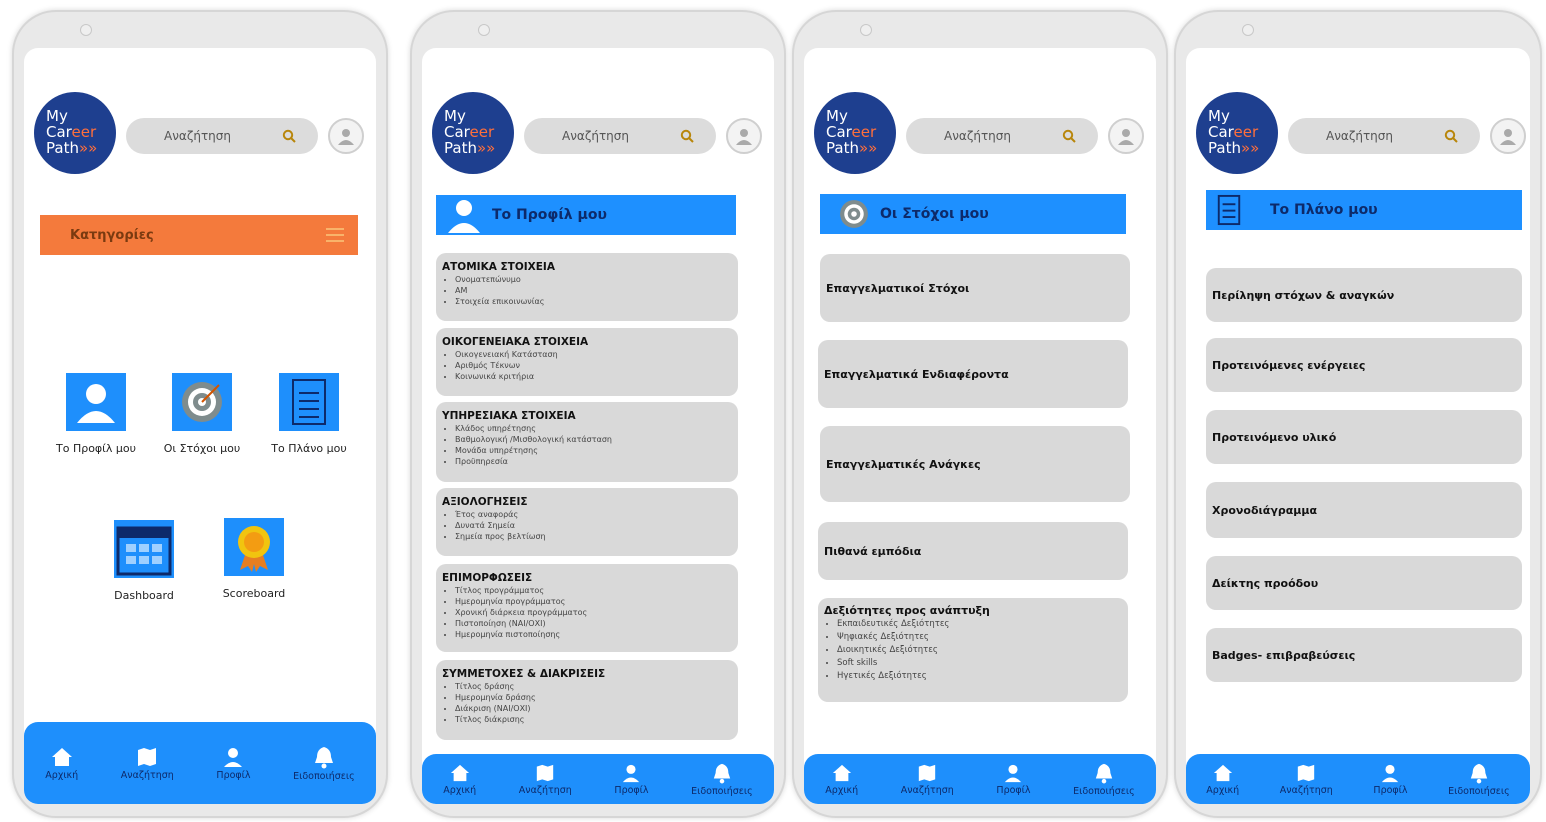 This screenshot has height=822, width=1546. Describe the element at coordinates (1364, 583) in the screenshot. I see `plan-card-progress: Δείκτης προόδου` at that location.